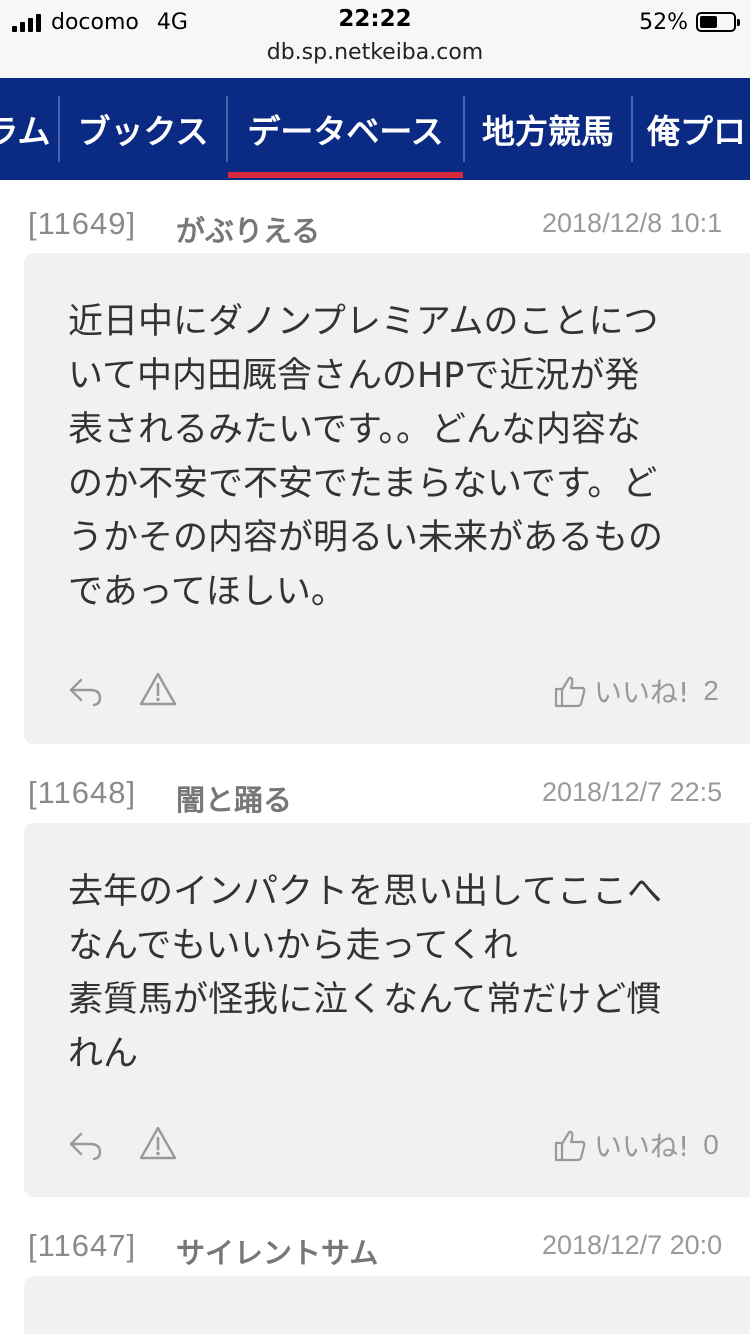 The height and width of the screenshot is (1334, 750). I want to click on category-nav: ラム ブックス データベース 地方競馬 俺プロ, so click(375, 129).